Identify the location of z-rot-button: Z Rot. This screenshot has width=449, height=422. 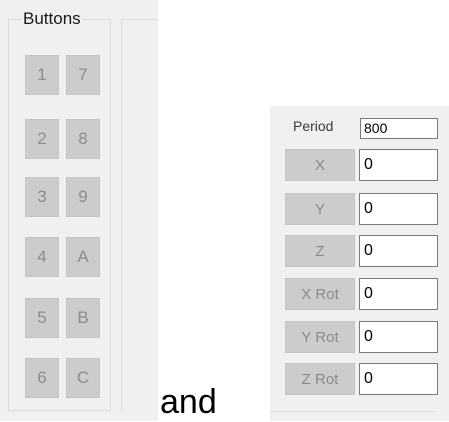
(320, 379).